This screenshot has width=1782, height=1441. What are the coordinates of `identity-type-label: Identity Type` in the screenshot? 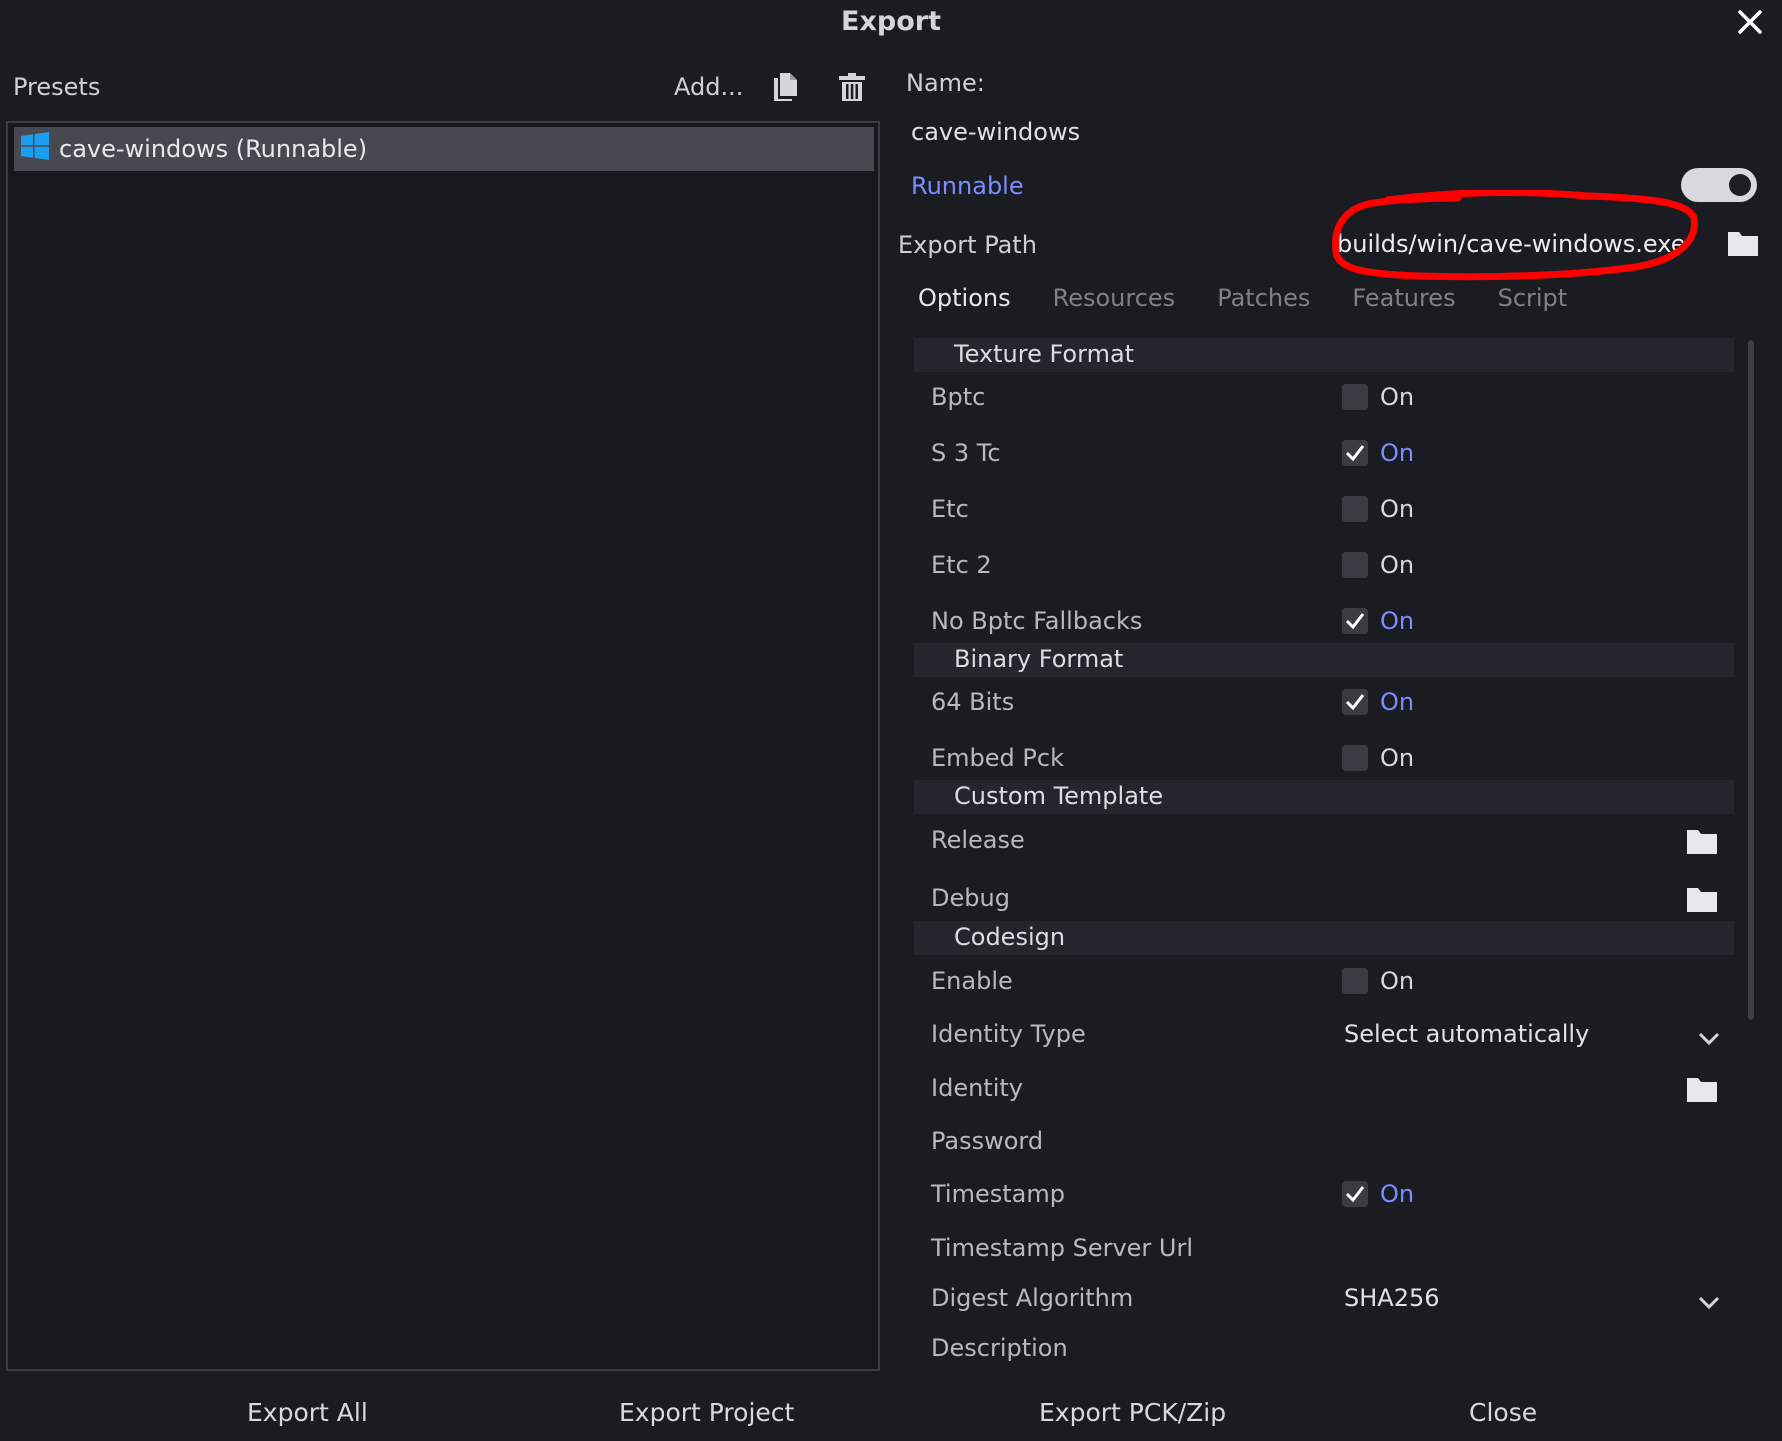 It's located at (1008, 1034).